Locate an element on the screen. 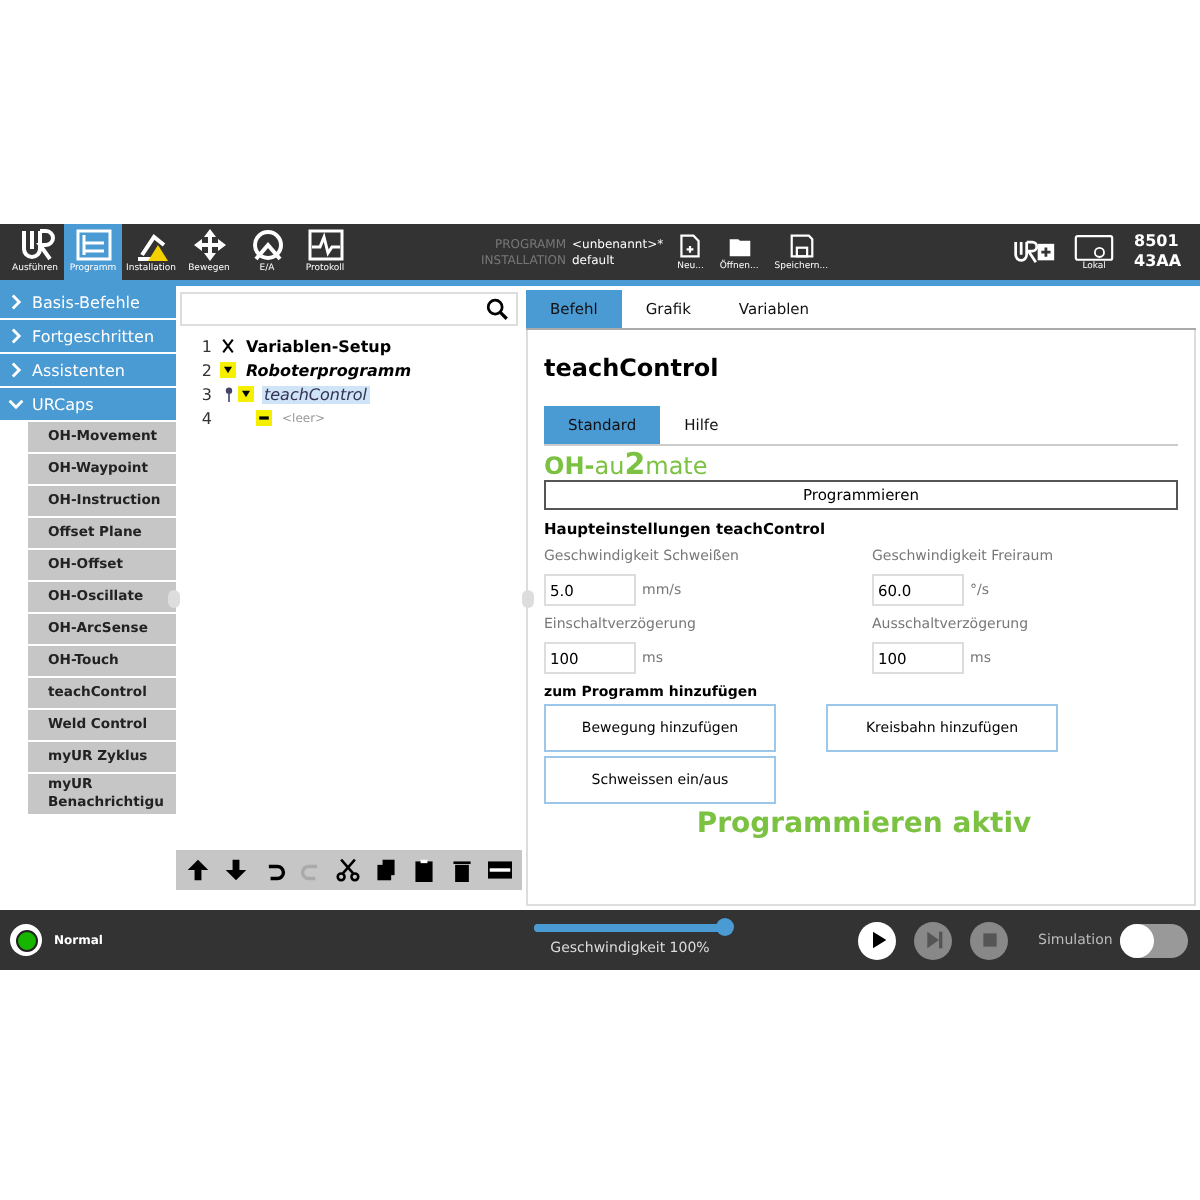 The height and width of the screenshot is (1200, 1200). expand-handle is located at coordinates (528, 599).